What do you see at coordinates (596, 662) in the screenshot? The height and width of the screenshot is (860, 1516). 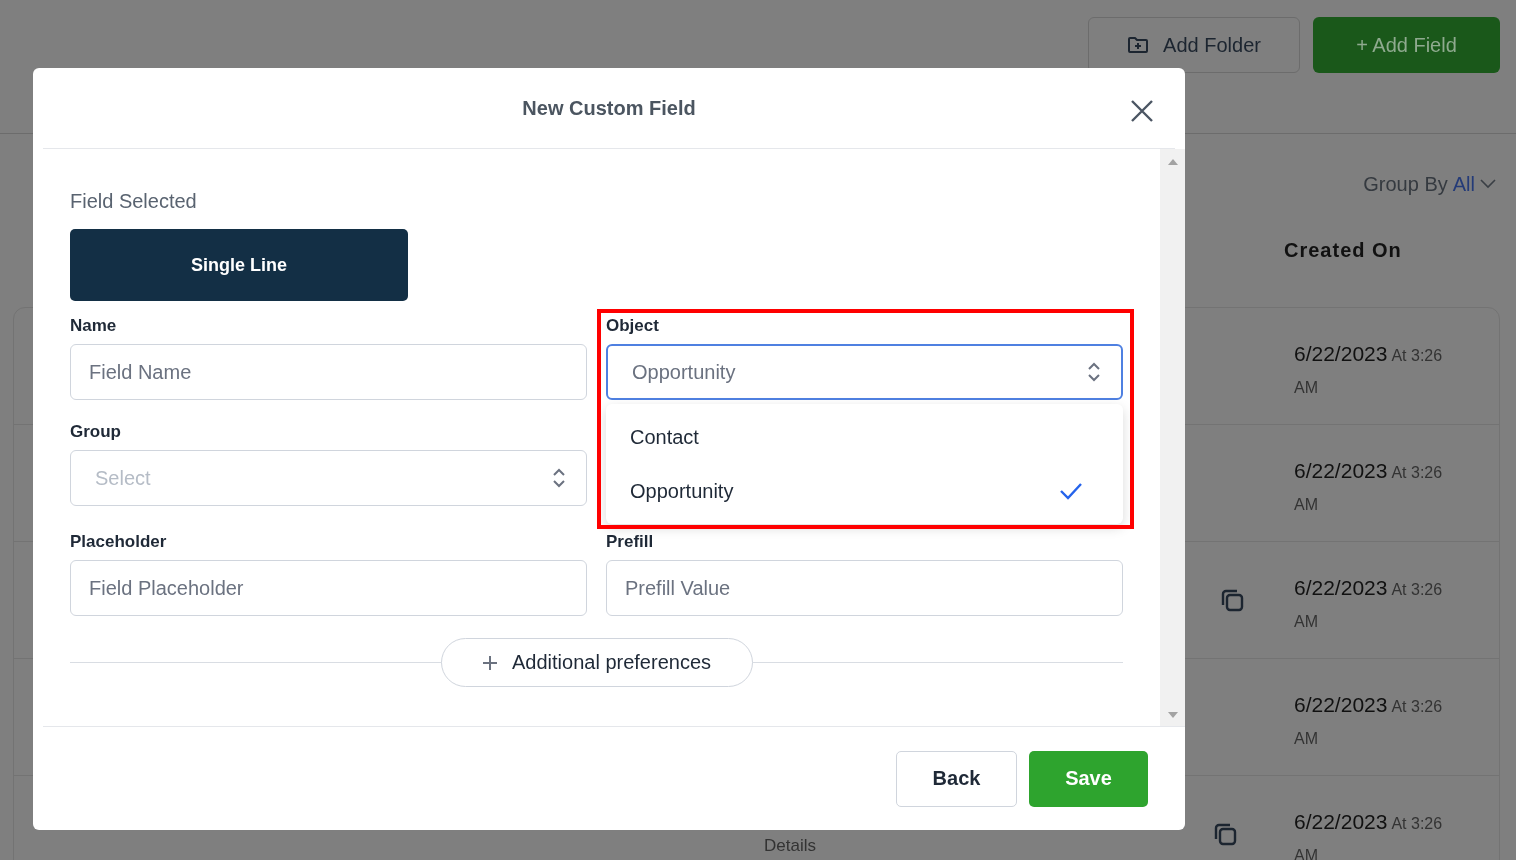 I see `additional-preferences-button: Additional preferences` at bounding box center [596, 662].